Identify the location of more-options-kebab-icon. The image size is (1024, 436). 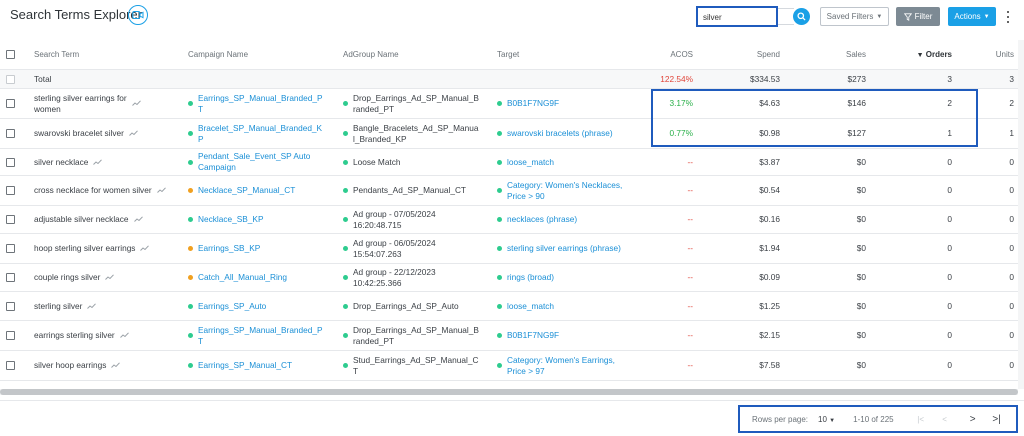
(1008, 16).